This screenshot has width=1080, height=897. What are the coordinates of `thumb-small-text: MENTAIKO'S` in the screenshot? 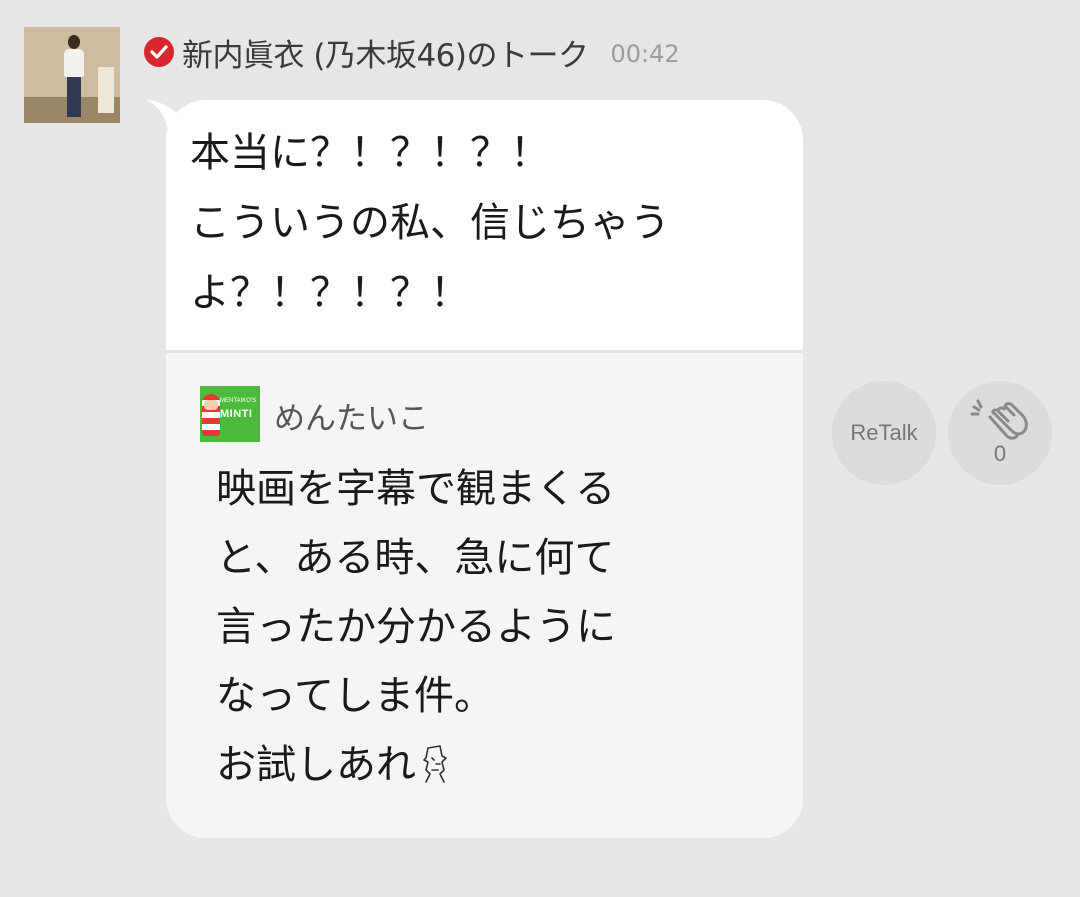 It's located at (238, 401).